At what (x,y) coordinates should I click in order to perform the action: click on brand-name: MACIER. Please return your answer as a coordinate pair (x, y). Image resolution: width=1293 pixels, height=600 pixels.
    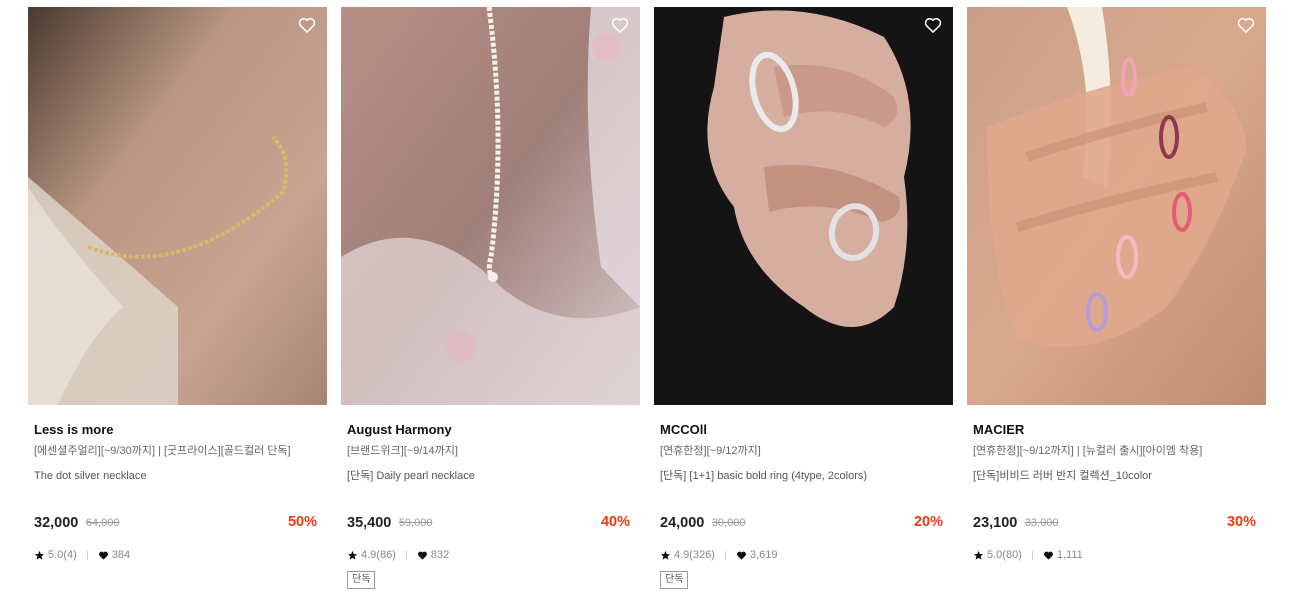
    Looking at the image, I should click on (1116, 429).